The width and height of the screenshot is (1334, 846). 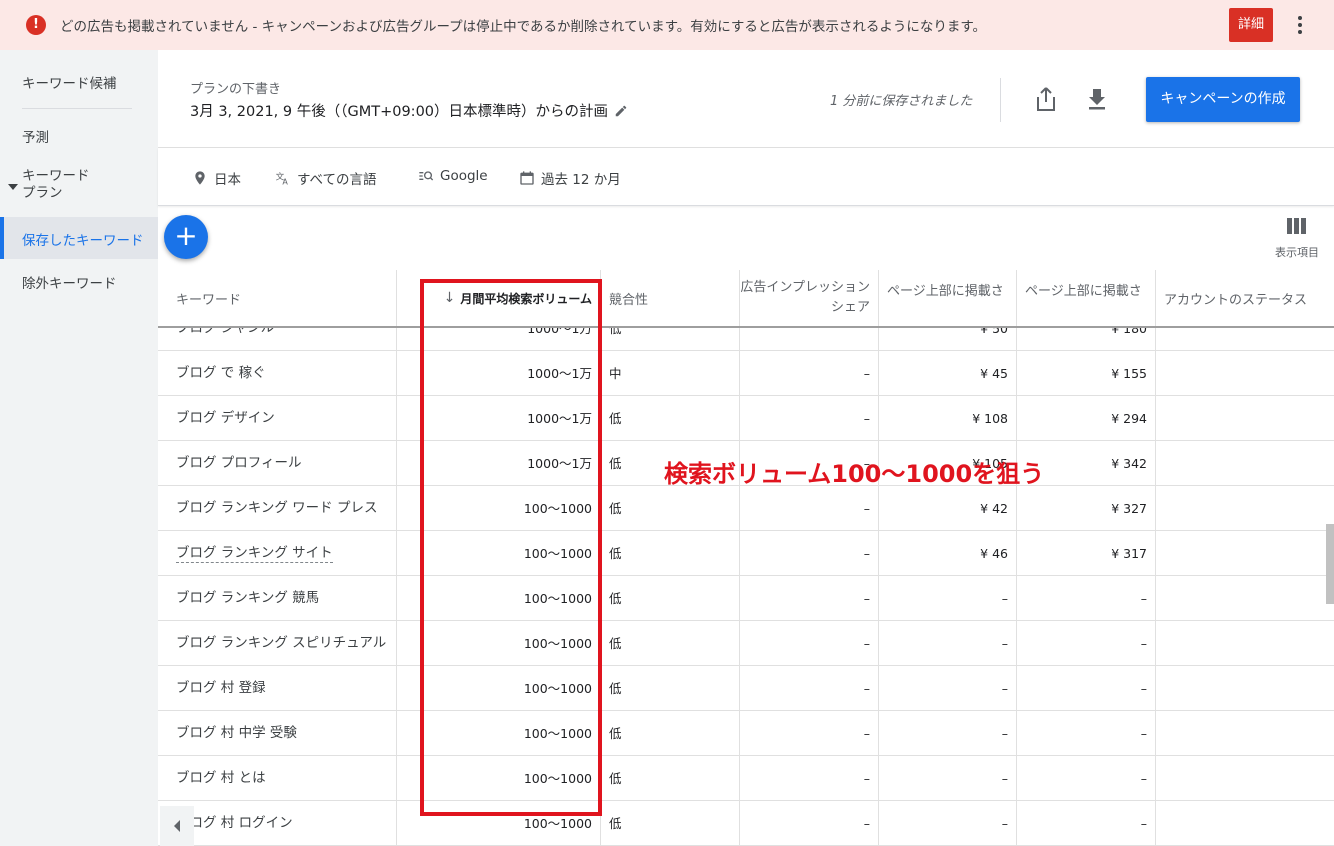 What do you see at coordinates (746, 553) in the screenshot?
I see `table-row: ブログ ランキング サイト 100～1000 低 – ¥ 46 ¥ 317` at bounding box center [746, 553].